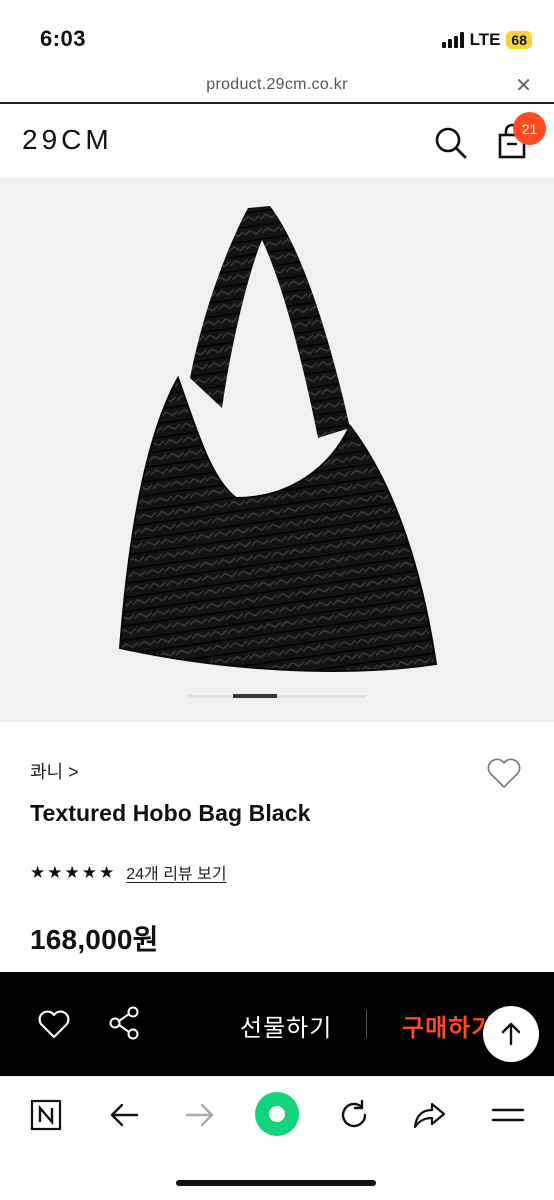 The height and width of the screenshot is (1200, 554). I want to click on forward-arrow-icon, so click(200, 1115).